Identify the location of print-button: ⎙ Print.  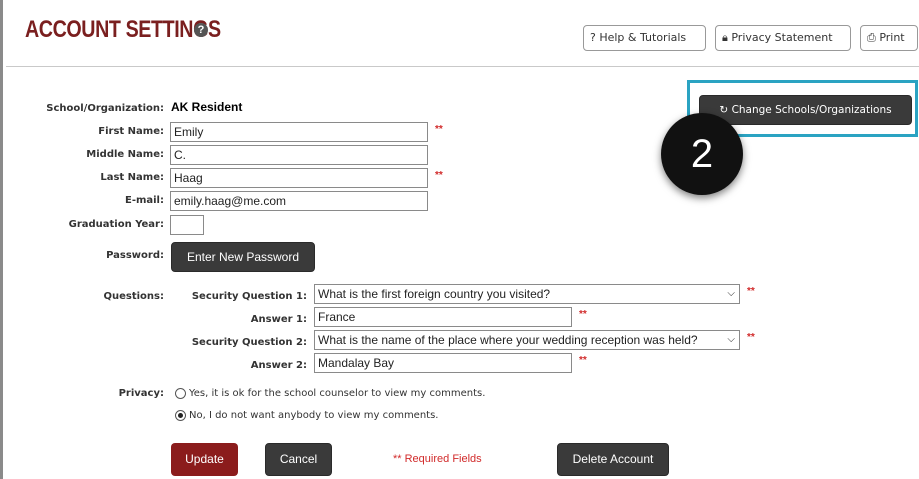
(889, 38).